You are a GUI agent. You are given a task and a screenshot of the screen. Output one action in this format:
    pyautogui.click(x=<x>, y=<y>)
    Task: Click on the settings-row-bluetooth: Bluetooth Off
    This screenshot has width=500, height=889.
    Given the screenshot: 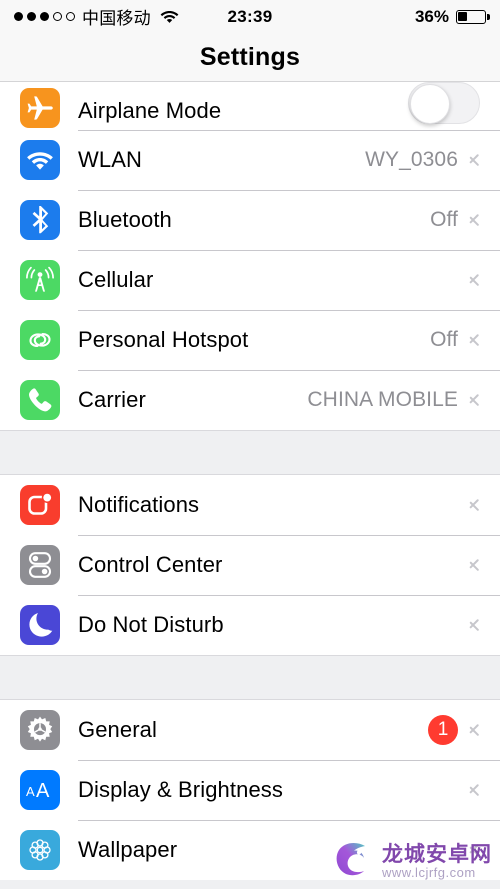 What is the action you would take?
    pyautogui.click(x=250, y=220)
    